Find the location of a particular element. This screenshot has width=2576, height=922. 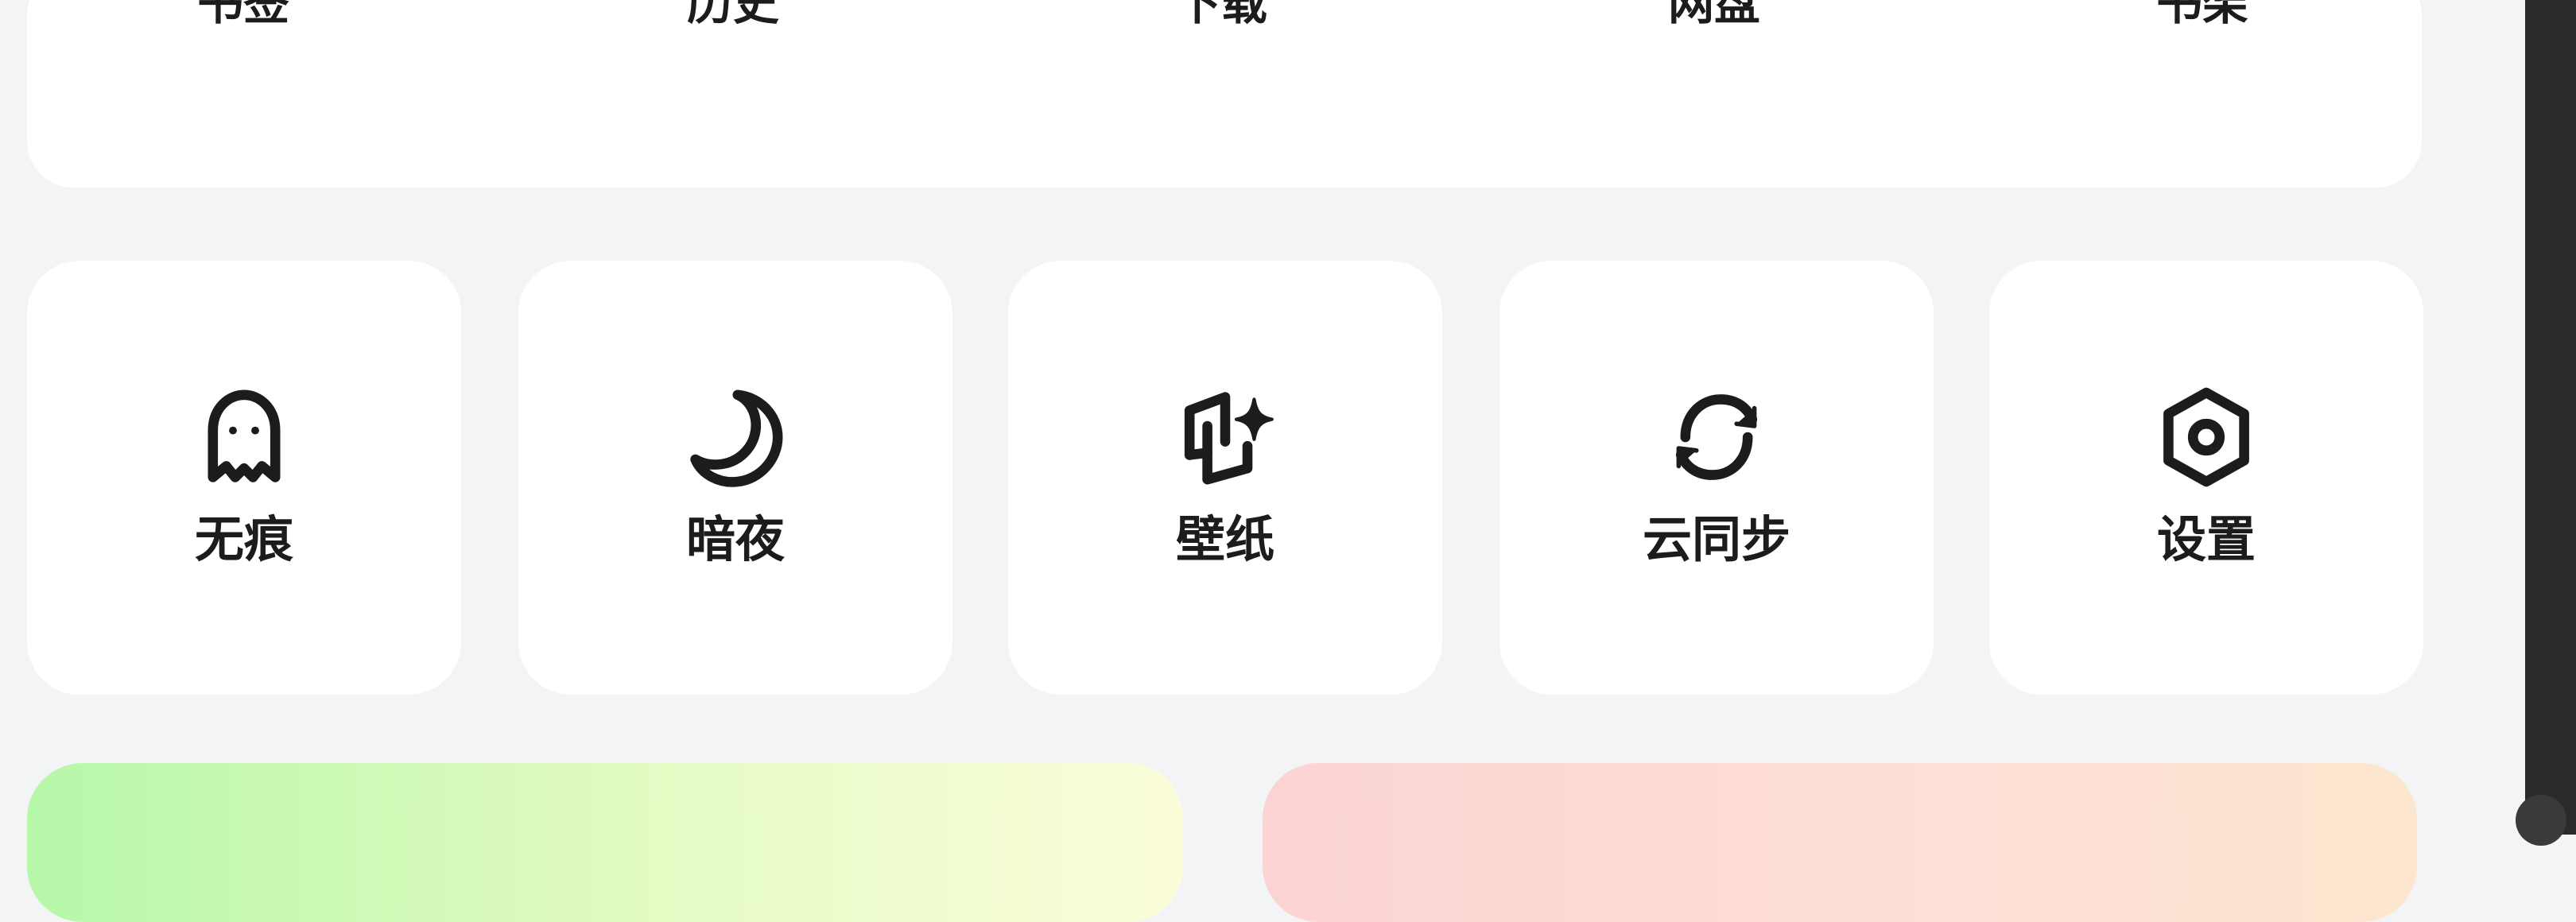

ghost-icon is located at coordinates (244, 437).